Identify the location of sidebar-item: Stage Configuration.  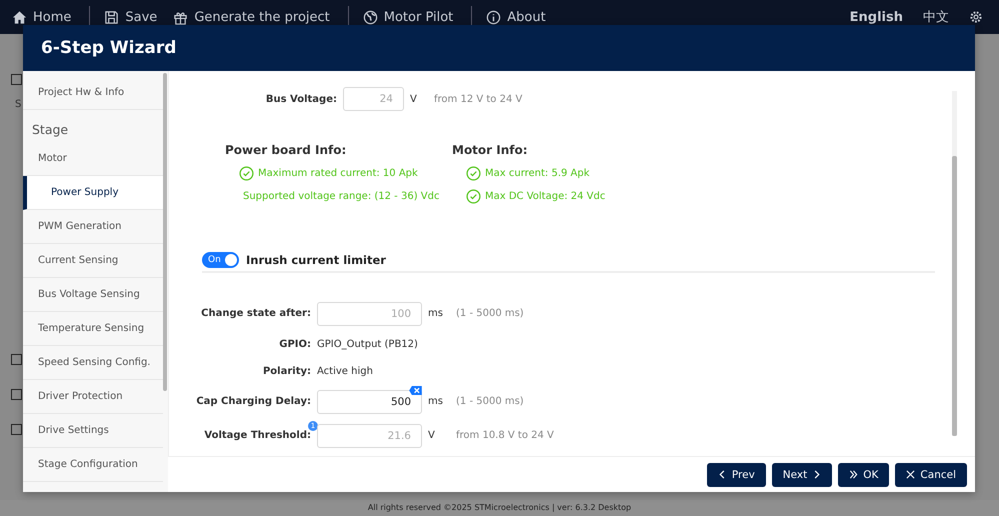
(93, 465).